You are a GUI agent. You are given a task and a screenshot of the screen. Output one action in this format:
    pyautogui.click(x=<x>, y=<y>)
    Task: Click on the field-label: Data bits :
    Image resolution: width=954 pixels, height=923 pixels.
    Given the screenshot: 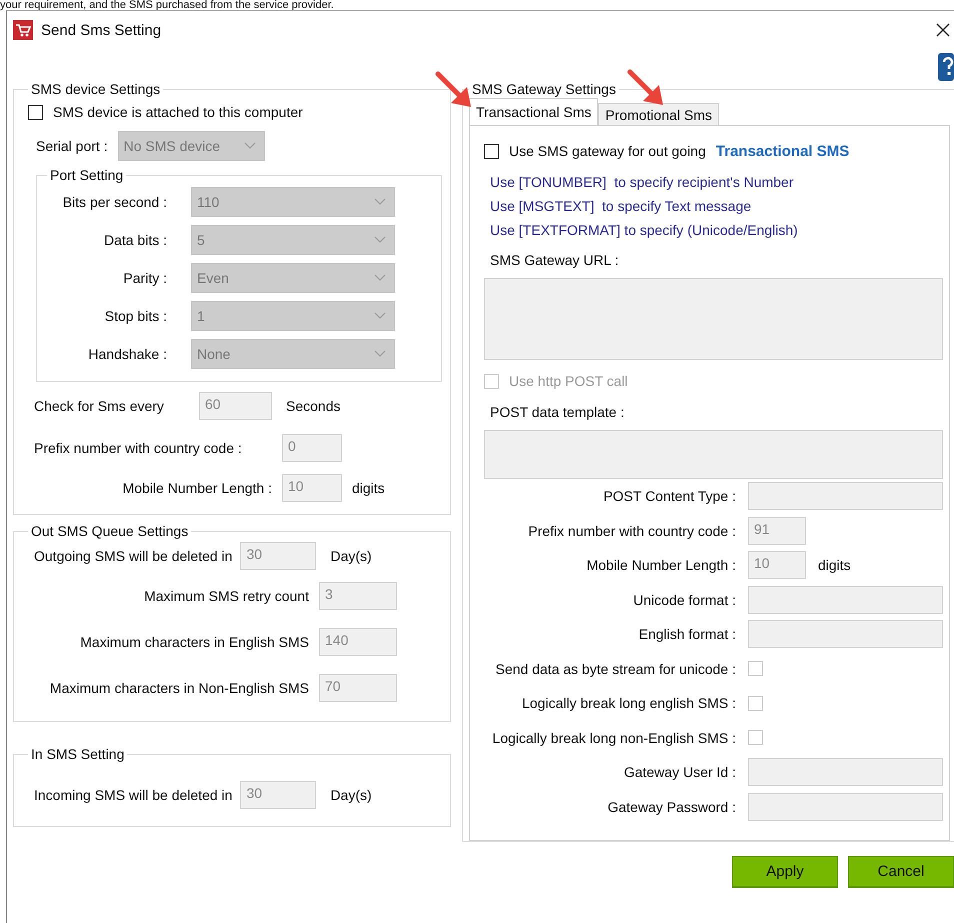 What is the action you would take?
    pyautogui.click(x=134, y=240)
    